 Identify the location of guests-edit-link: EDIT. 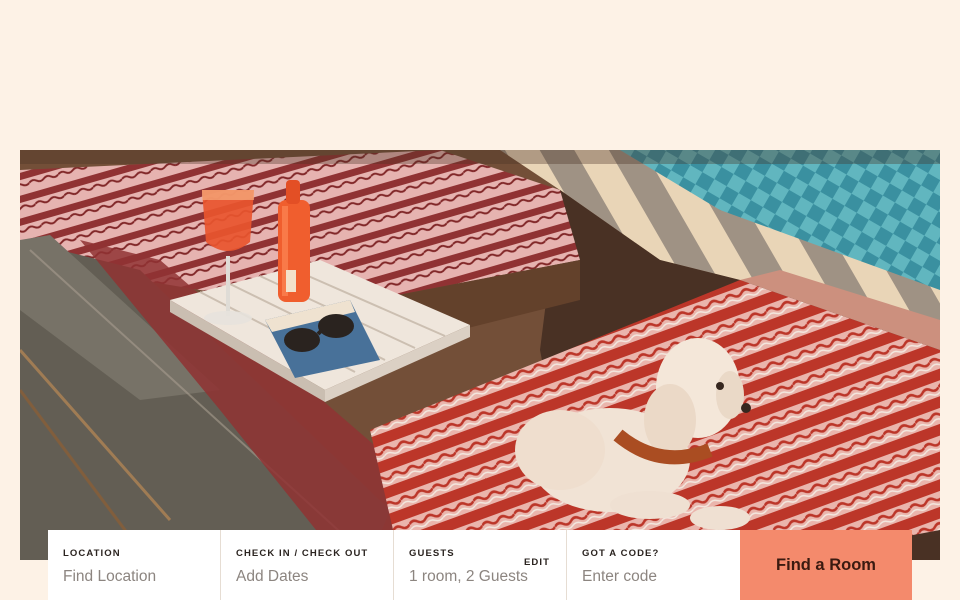
(537, 562).